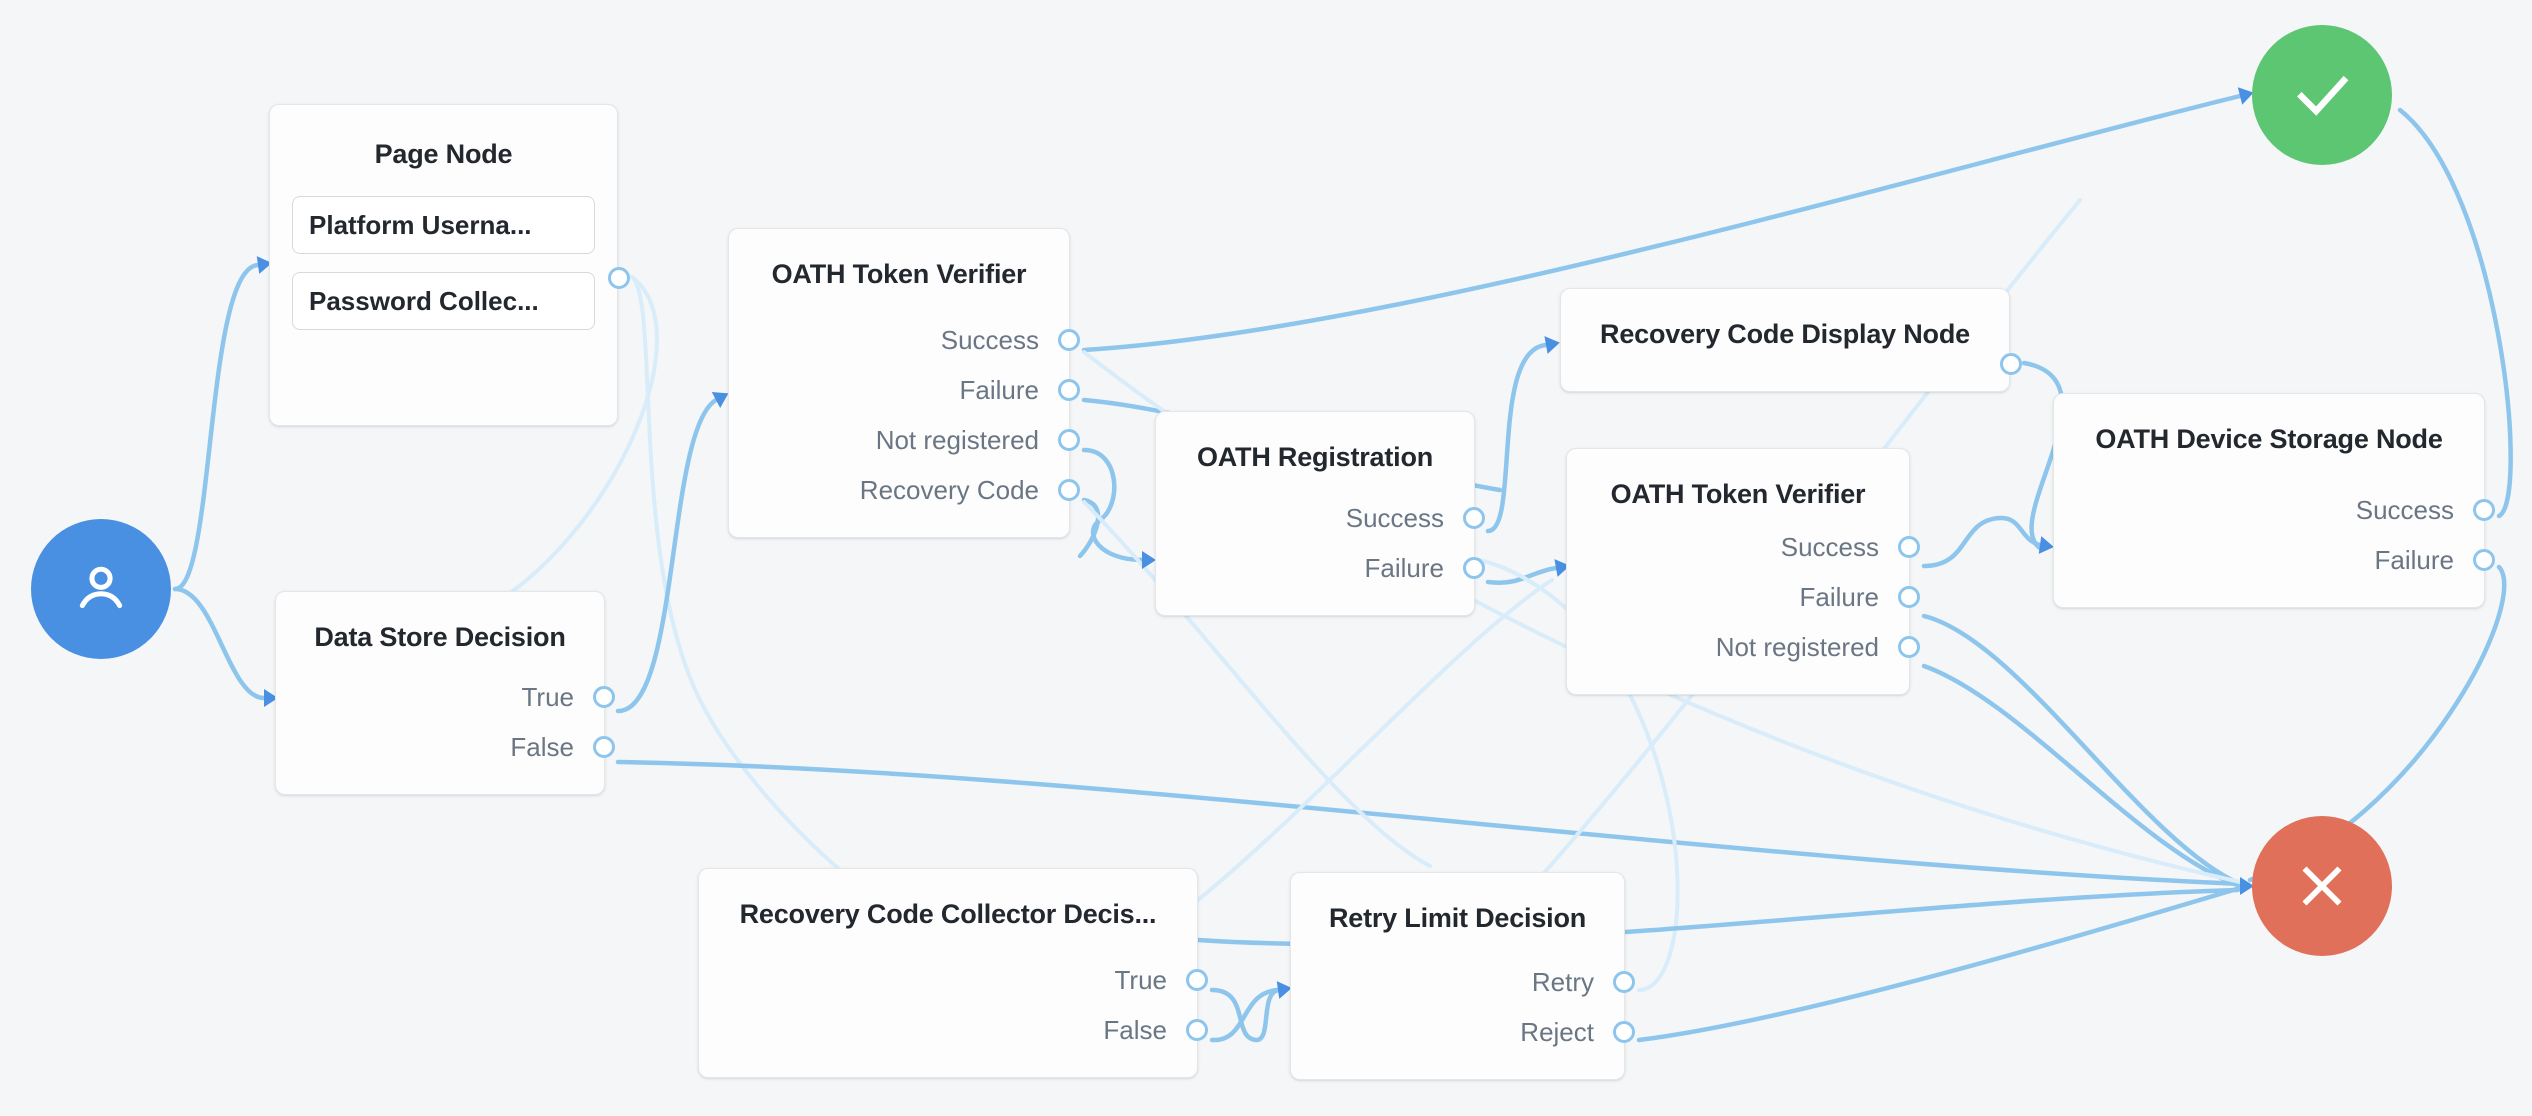 The width and height of the screenshot is (2532, 1116). What do you see at coordinates (1562, 981) in the screenshot?
I see `port-label: Retry` at bounding box center [1562, 981].